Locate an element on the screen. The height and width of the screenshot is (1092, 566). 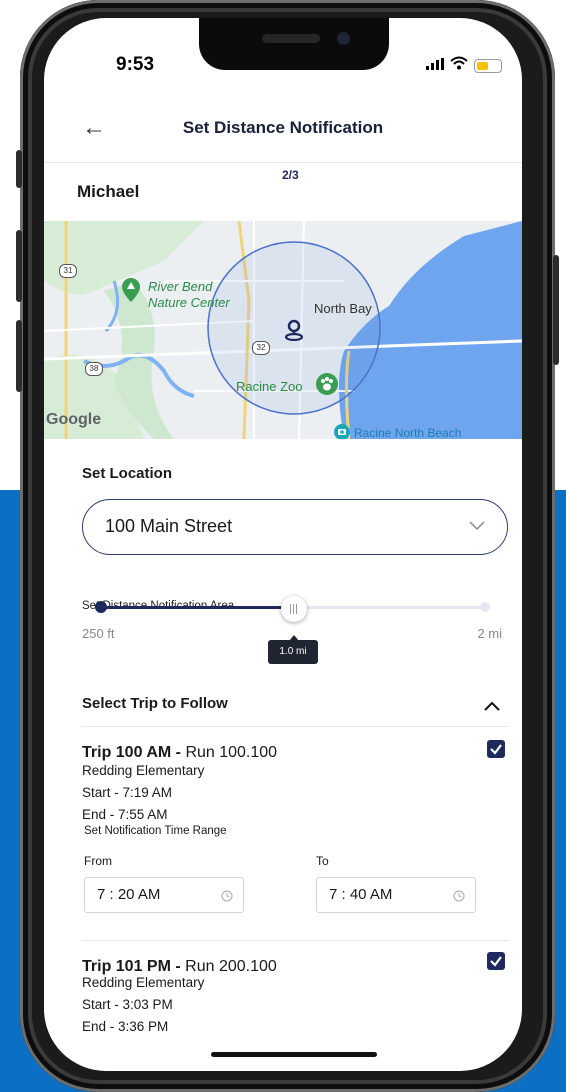
to-time-value: 7 : 40 AM is located at coordinates (361, 894).